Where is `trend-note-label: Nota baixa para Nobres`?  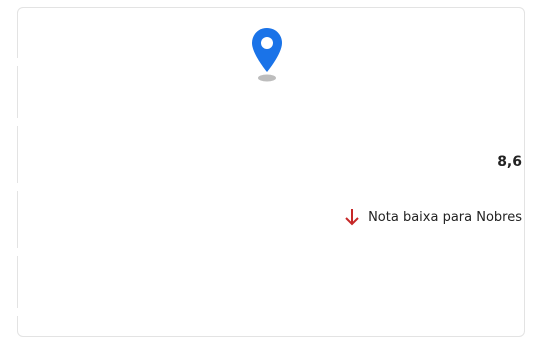 trend-note-label: Nota baixa para Nobres is located at coordinates (445, 217).